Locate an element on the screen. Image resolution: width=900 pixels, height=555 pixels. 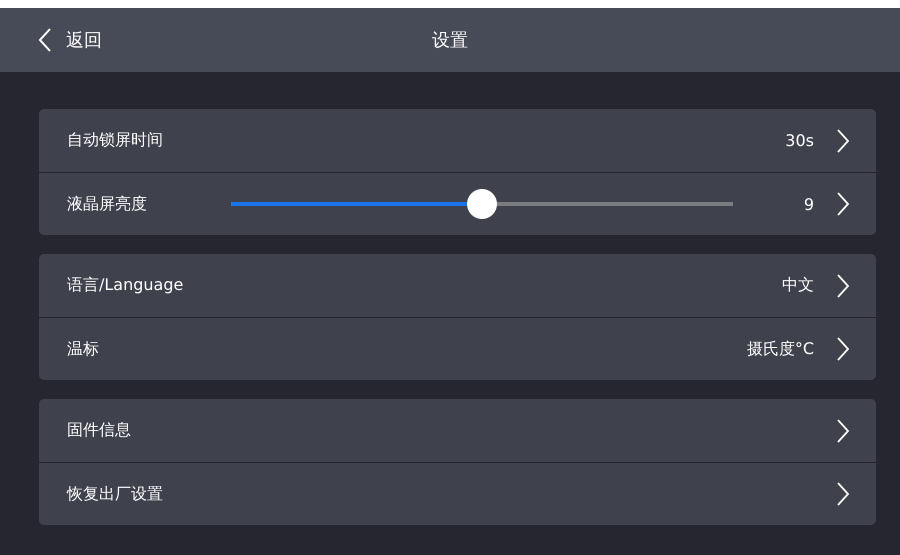
setting-value: 中文 is located at coordinates (798, 285).